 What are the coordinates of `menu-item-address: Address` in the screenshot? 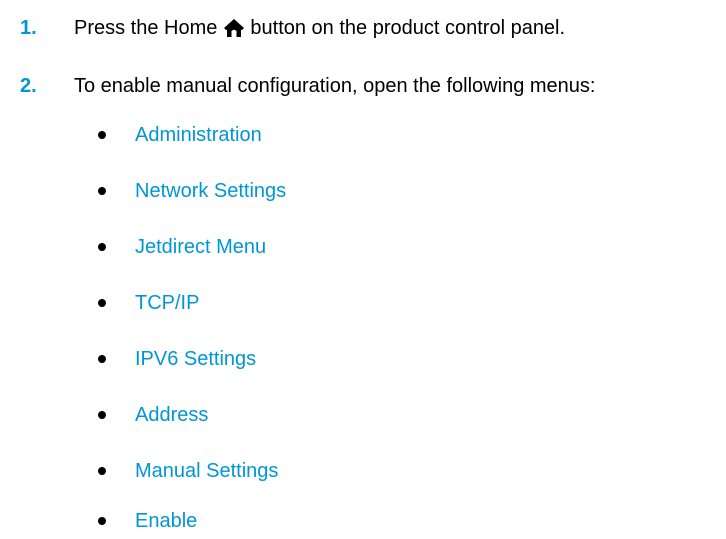 It's located at (153, 415).